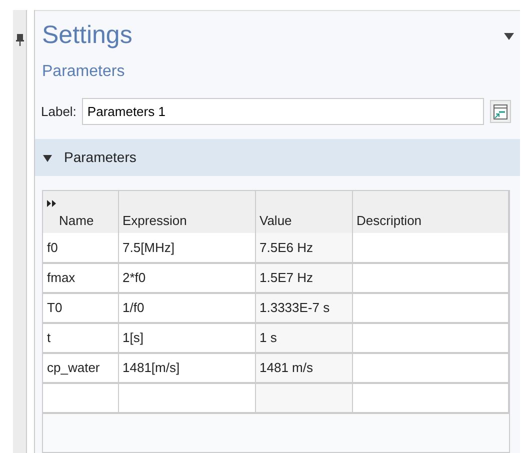 Image resolution: width=524 pixels, height=453 pixels. What do you see at coordinates (186, 338) in the screenshot?
I see `table-cell: 1[s]` at bounding box center [186, 338].